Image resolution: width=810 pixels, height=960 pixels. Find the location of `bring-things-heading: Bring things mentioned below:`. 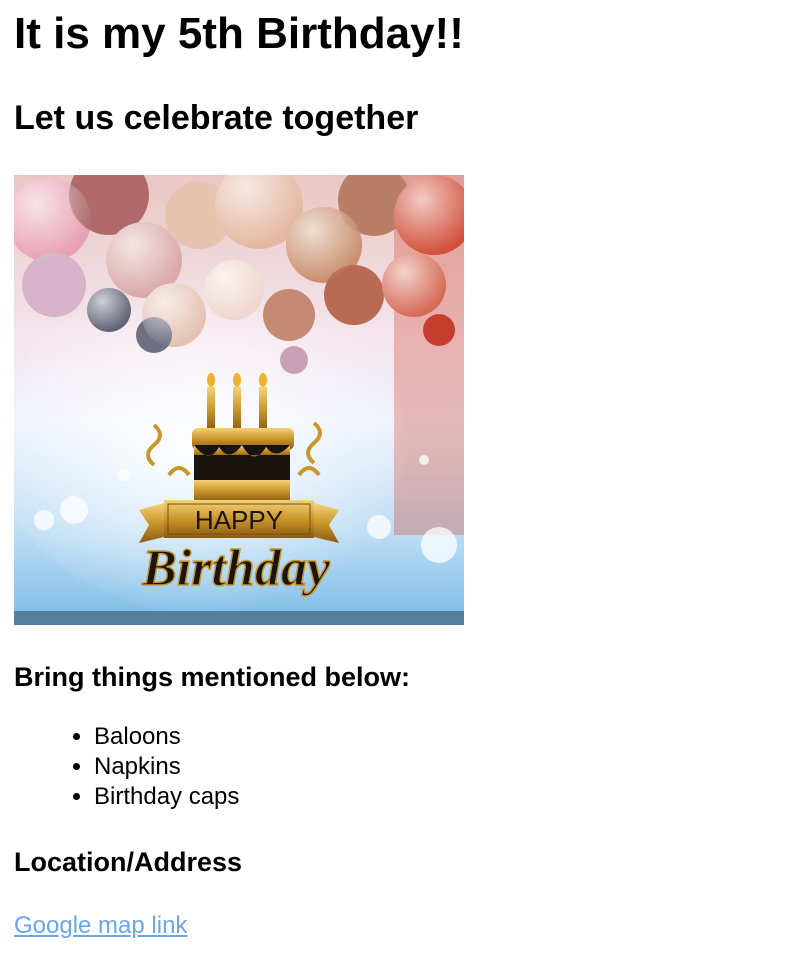

bring-things-heading: Bring things mentioned below: is located at coordinates (212, 677).